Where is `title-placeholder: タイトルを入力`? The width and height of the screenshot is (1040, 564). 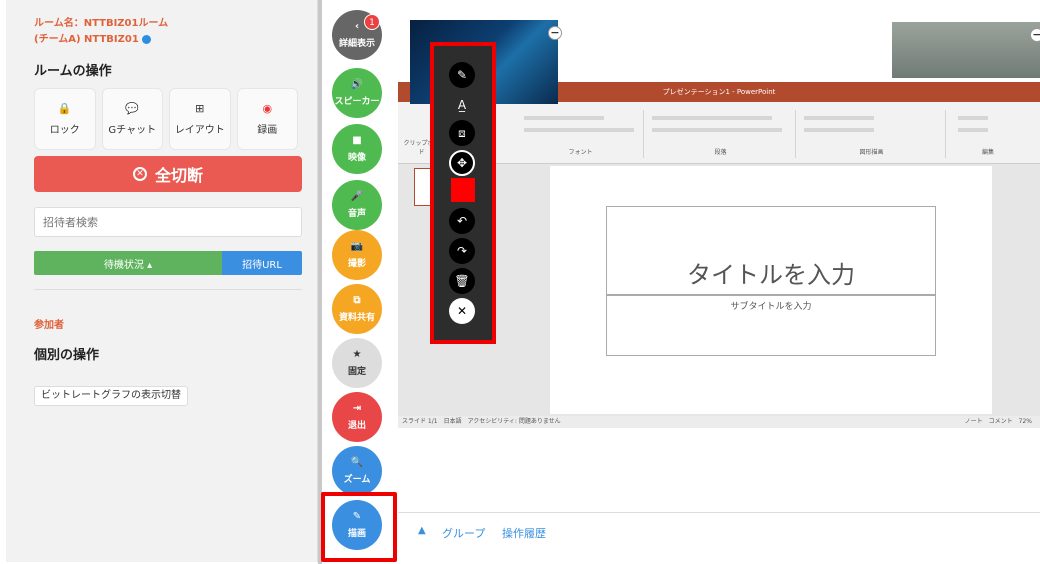
title-placeholder: タイトルを入力 is located at coordinates (771, 251).